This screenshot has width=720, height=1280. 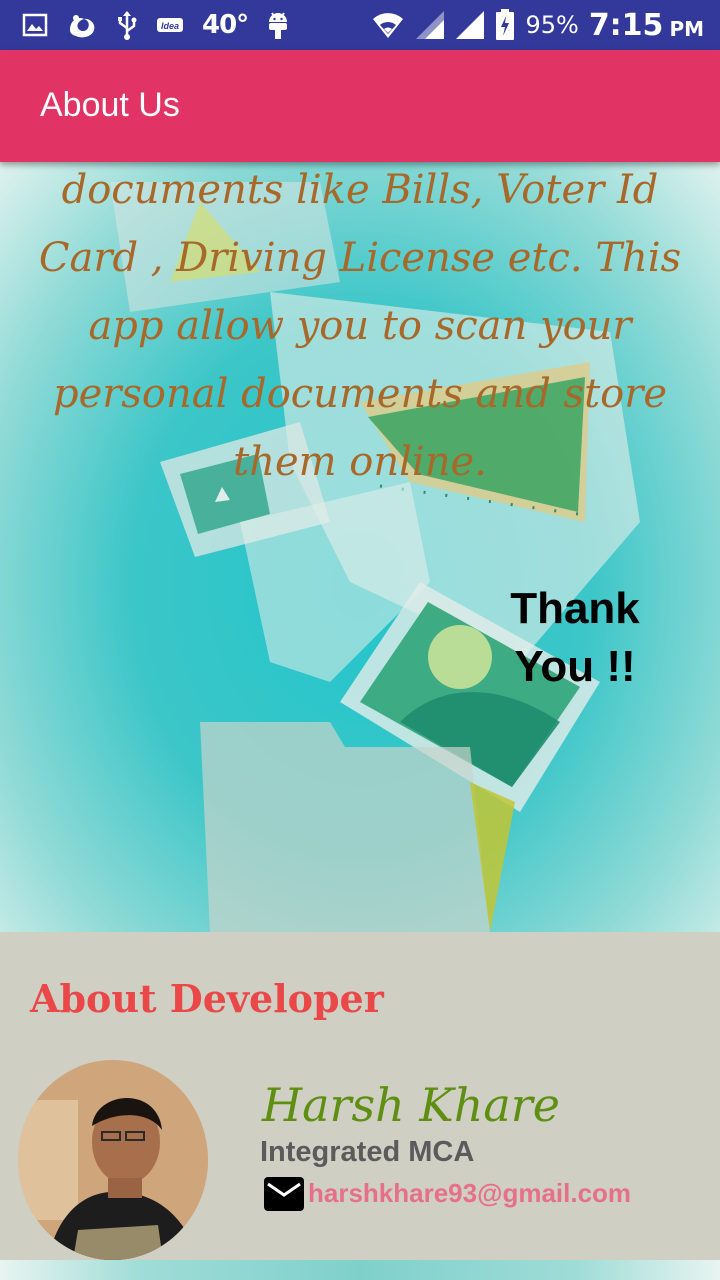 What do you see at coordinates (505, 25) in the screenshot?
I see `battery-charging-icon` at bounding box center [505, 25].